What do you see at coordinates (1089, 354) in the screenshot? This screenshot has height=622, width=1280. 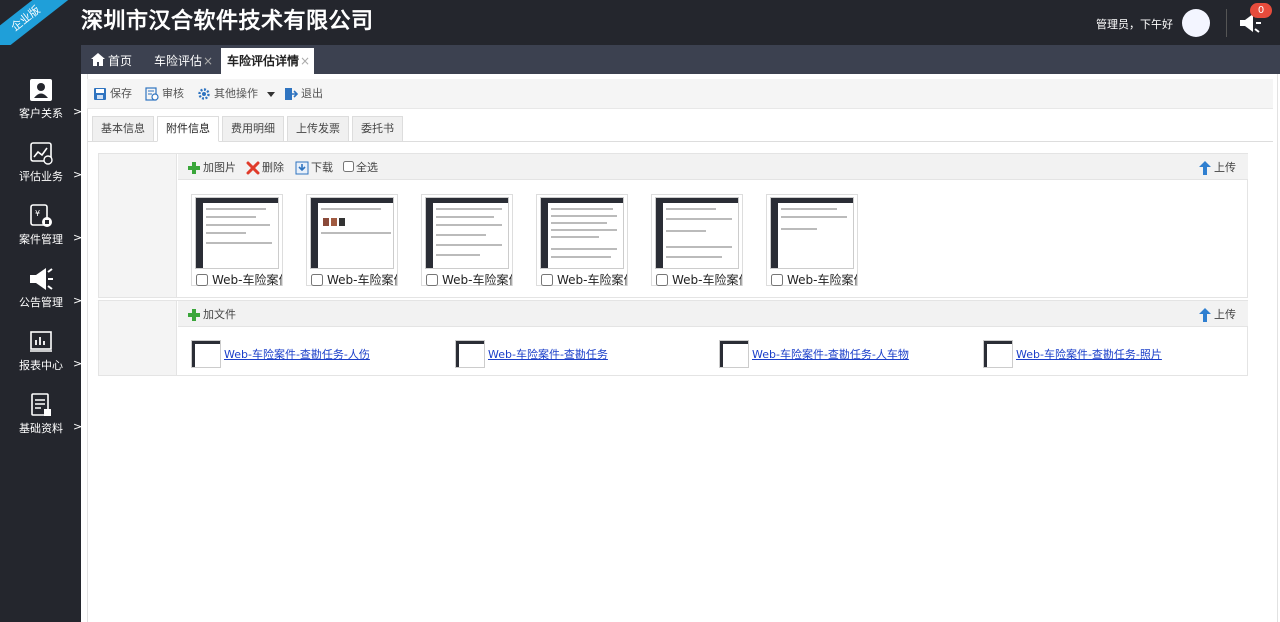 I see `file-link: Web-车险案件-查勘任务-照片` at bounding box center [1089, 354].